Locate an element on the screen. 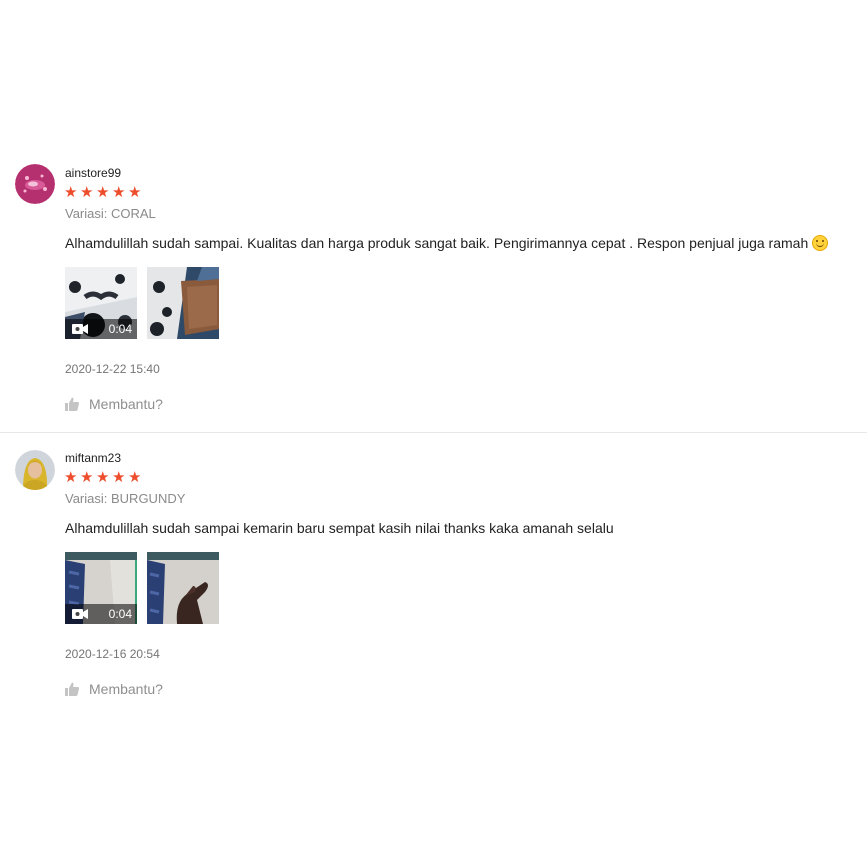  review-date: 2020-12-16 20:54 is located at coordinates (112, 654).